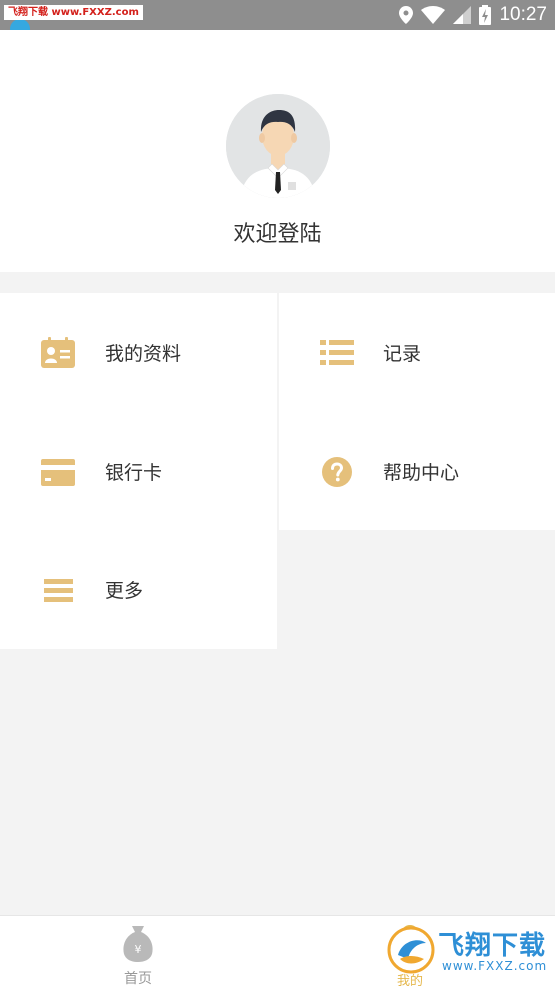  I want to click on watermark-globe-icon, so click(20, 24).